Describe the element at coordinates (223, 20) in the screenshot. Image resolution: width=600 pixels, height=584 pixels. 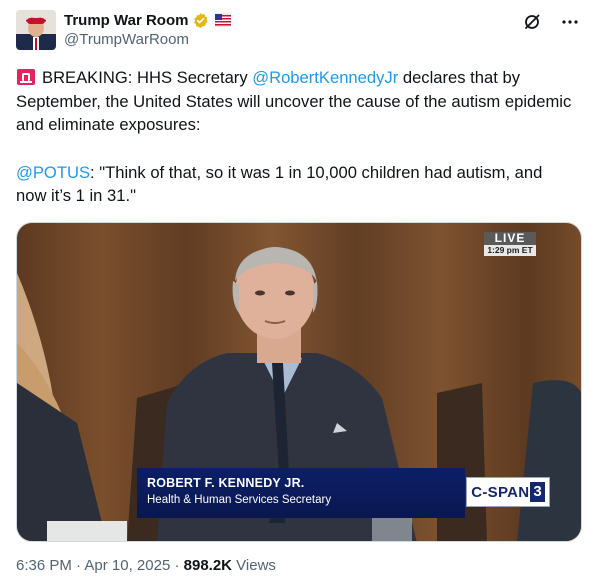
I see `american-flag-icon` at that location.